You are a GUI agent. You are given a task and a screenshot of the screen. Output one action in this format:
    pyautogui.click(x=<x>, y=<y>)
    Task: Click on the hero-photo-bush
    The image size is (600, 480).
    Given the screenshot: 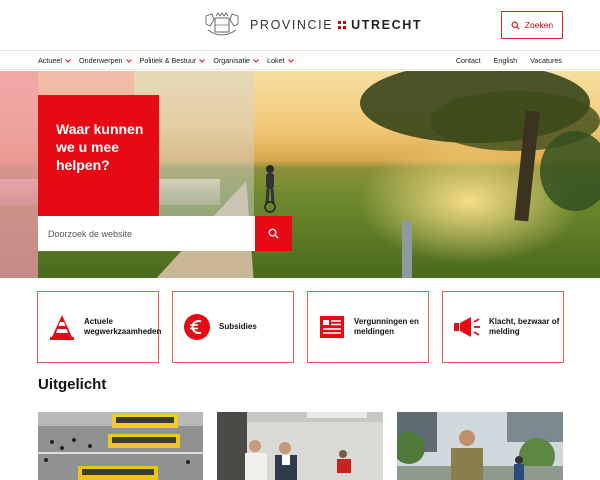 What is the action you would take?
    pyautogui.click(x=570, y=171)
    